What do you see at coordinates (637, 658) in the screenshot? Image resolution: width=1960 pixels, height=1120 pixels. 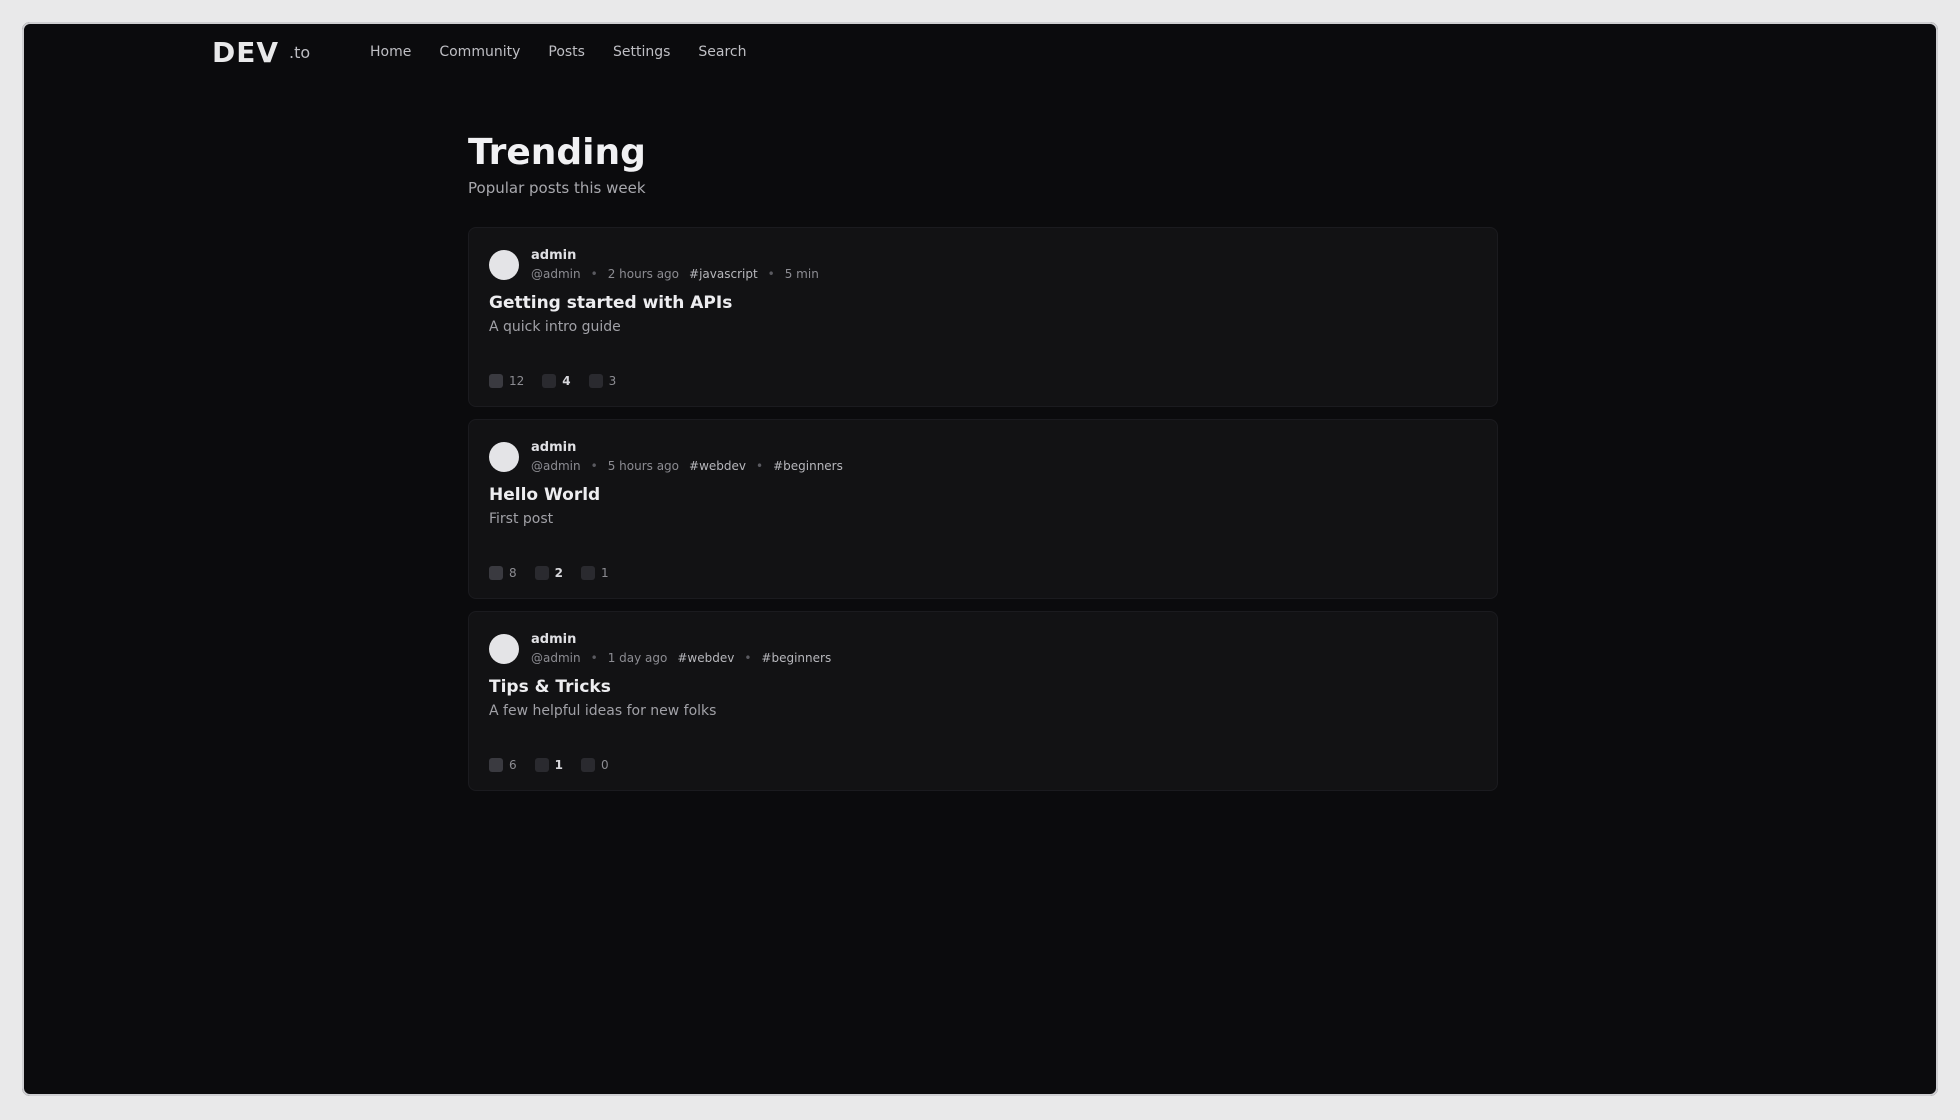 I see `post-time: 1 day ago` at bounding box center [637, 658].